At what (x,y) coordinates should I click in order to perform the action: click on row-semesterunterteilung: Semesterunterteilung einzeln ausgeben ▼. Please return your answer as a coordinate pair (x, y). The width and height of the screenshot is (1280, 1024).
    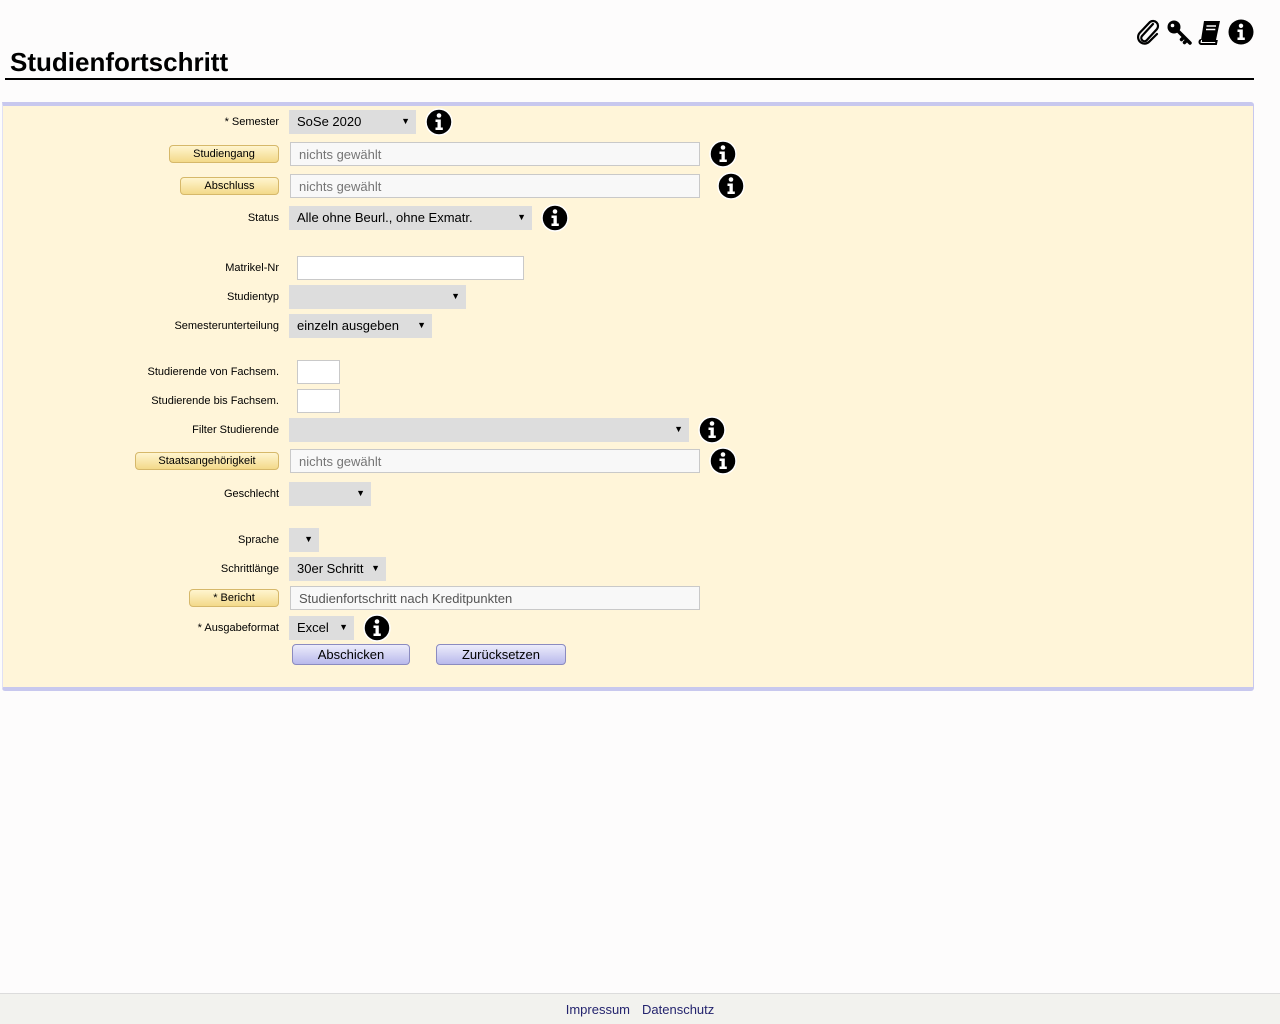
    Looking at the image, I should click on (628, 326).